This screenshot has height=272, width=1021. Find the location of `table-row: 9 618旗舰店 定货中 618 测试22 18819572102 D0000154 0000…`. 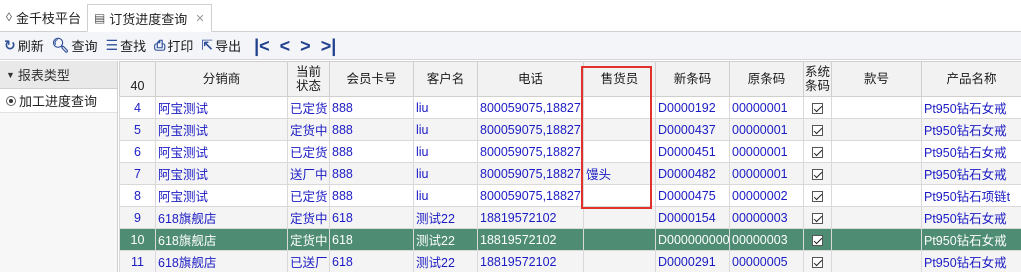

table-row: 9 618旗舰店 定货中 618 测试22 18819572102 D0000154 0000… is located at coordinates (570, 217).